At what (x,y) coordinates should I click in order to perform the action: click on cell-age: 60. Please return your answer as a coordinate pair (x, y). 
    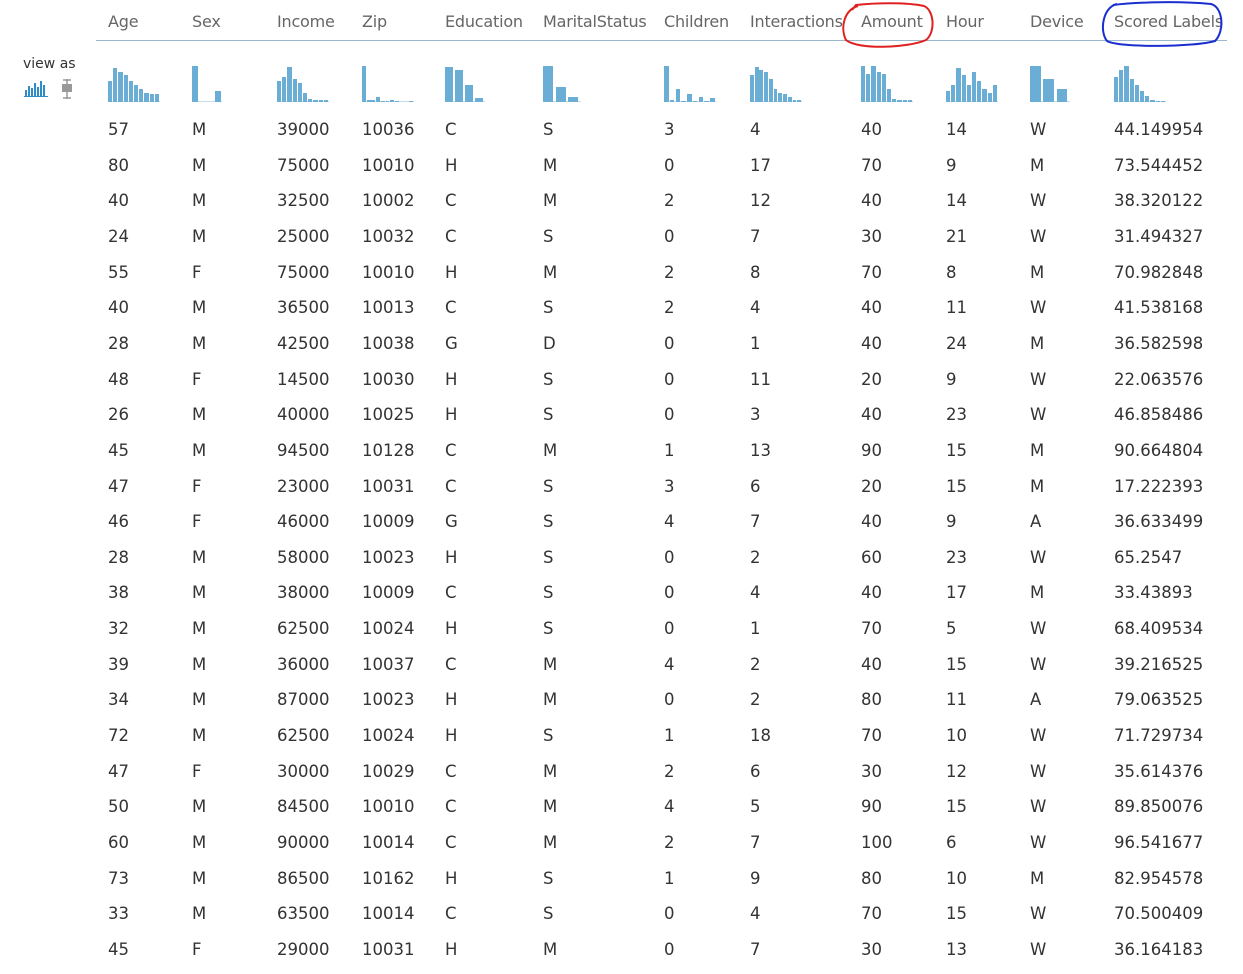
    Looking at the image, I should click on (118, 842).